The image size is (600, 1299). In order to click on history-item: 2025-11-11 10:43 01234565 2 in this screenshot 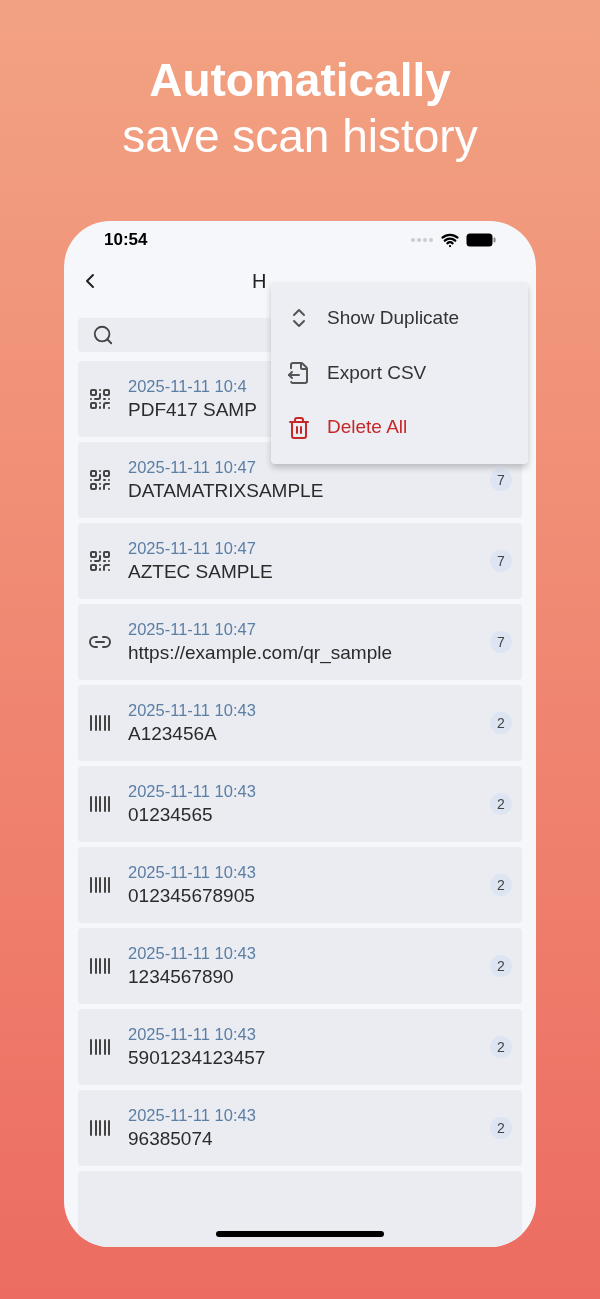, I will do `click(300, 804)`.